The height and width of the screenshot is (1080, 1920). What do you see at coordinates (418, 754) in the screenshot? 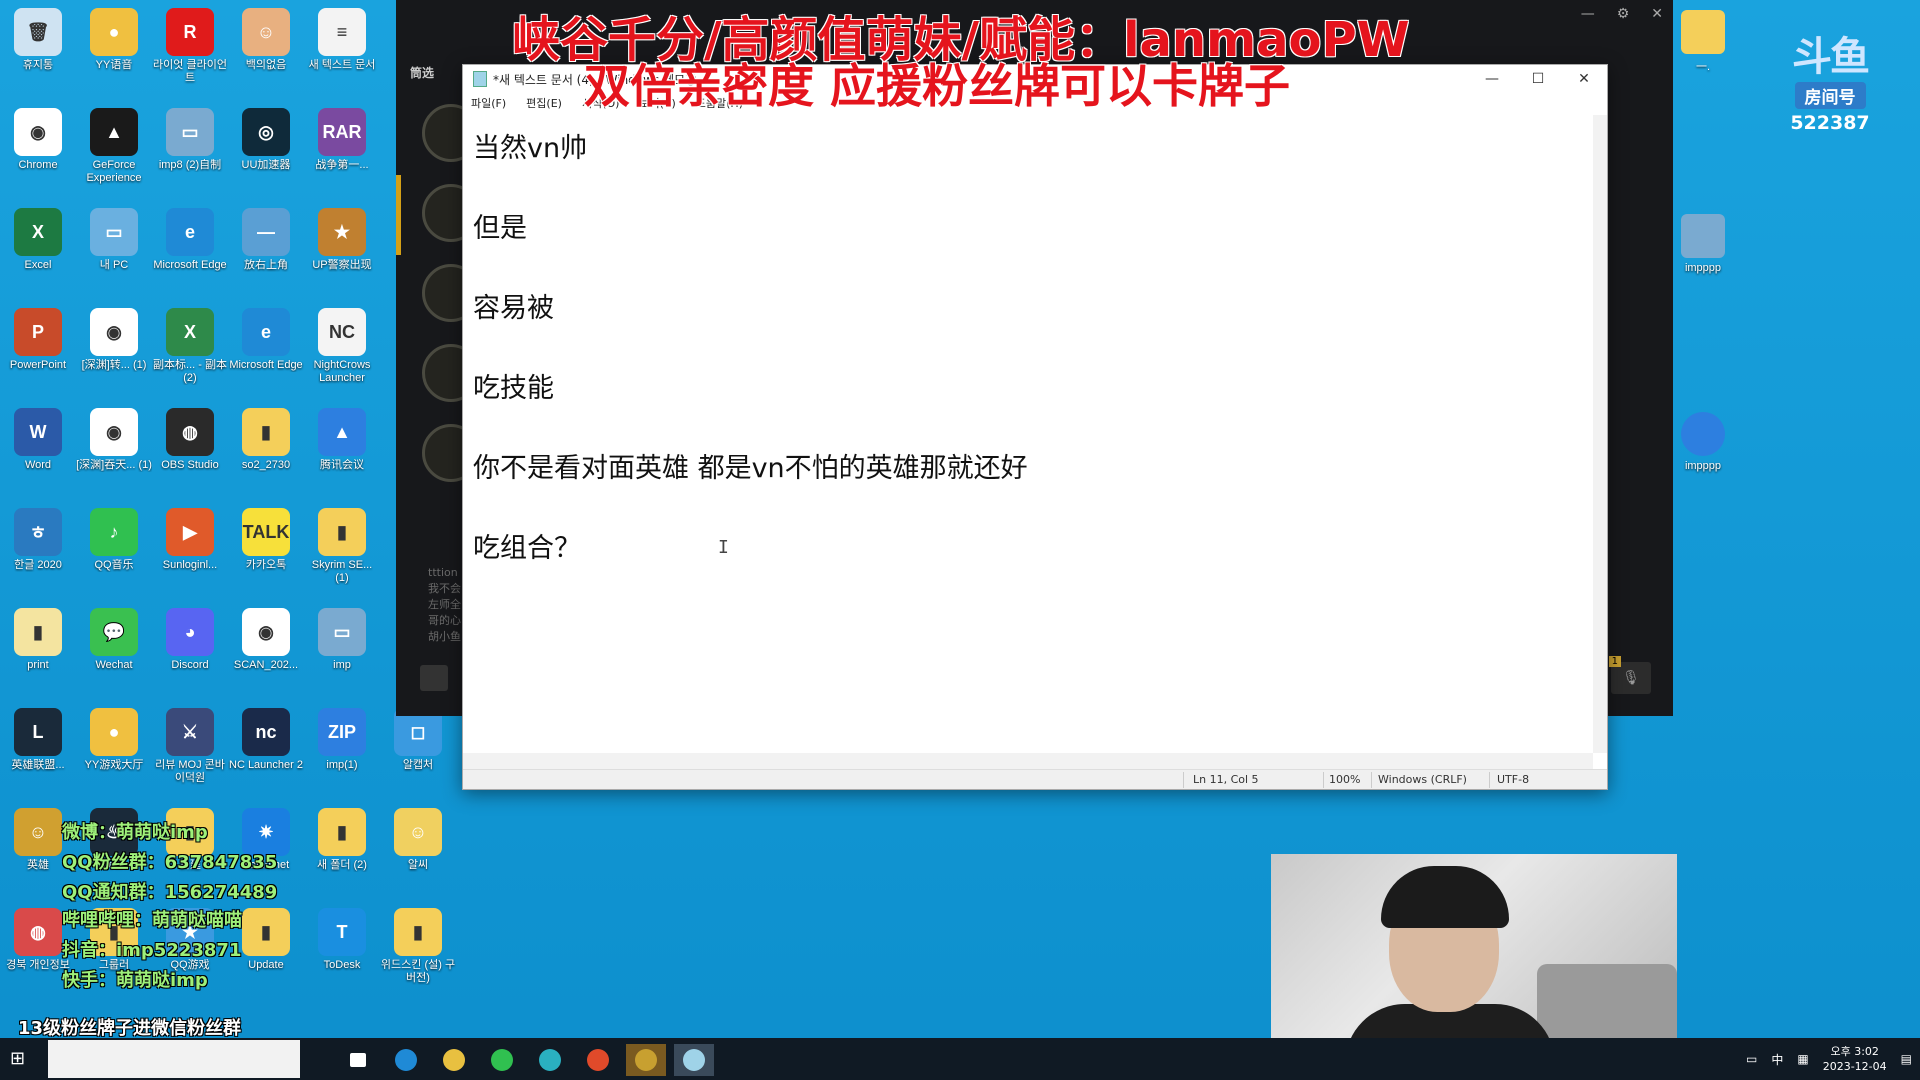
I see `desktop-icon: ◻ 알캡처` at bounding box center [418, 754].